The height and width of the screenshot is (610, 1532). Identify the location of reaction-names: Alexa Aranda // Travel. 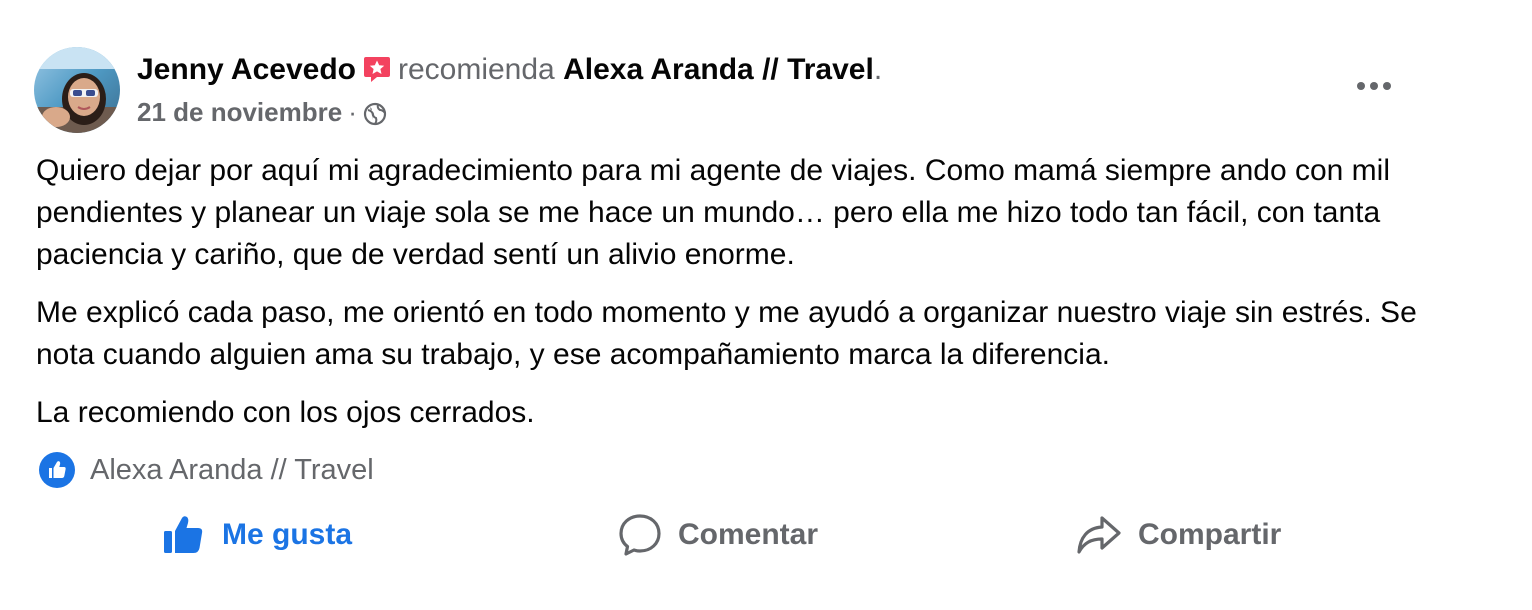
(232, 470).